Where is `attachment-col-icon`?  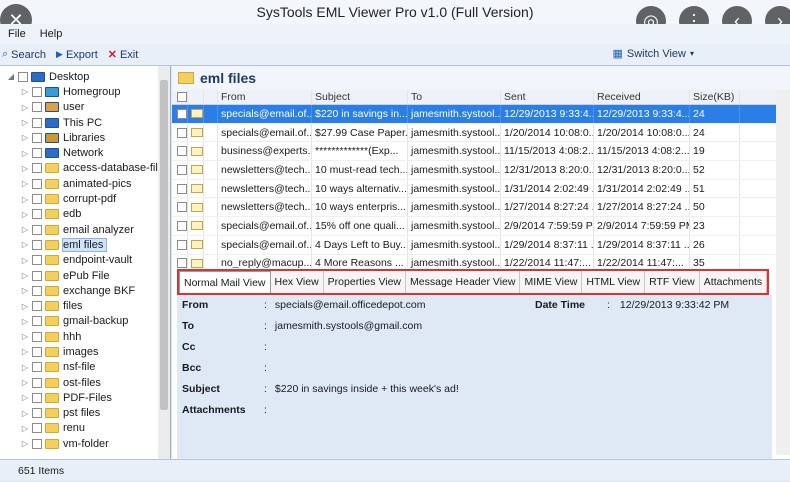 attachment-col-icon is located at coordinates (196, 97).